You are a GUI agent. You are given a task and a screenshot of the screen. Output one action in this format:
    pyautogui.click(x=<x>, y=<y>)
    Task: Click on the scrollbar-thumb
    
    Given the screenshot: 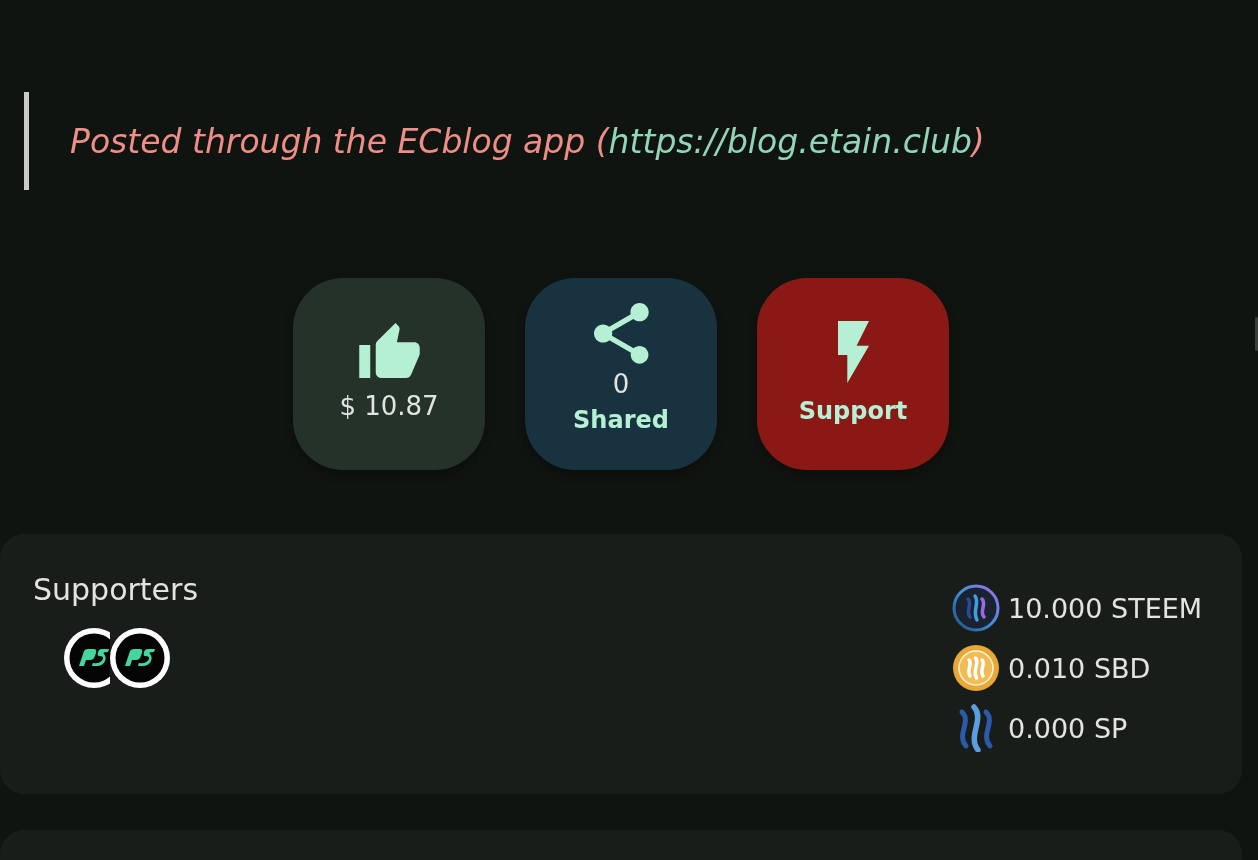 What is the action you would take?
    pyautogui.click(x=1256, y=334)
    